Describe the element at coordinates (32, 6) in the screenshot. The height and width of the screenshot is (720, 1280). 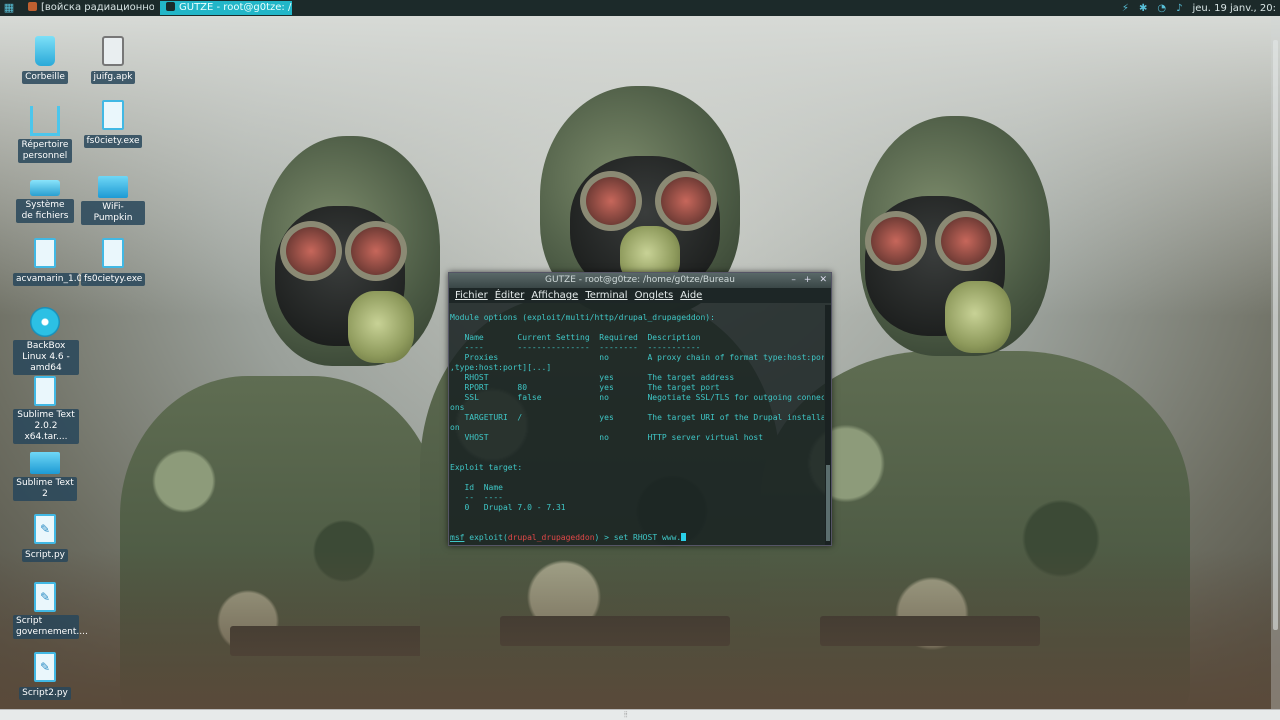
I see `browser-icon` at that location.